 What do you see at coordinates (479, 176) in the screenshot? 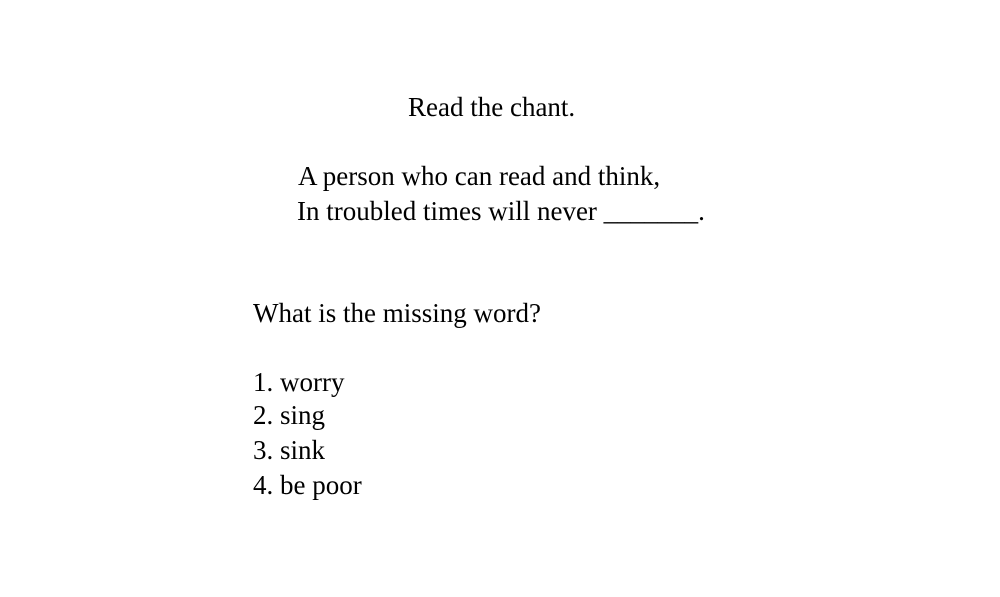
I see `chant-line-1: A person who can read and think,` at bounding box center [479, 176].